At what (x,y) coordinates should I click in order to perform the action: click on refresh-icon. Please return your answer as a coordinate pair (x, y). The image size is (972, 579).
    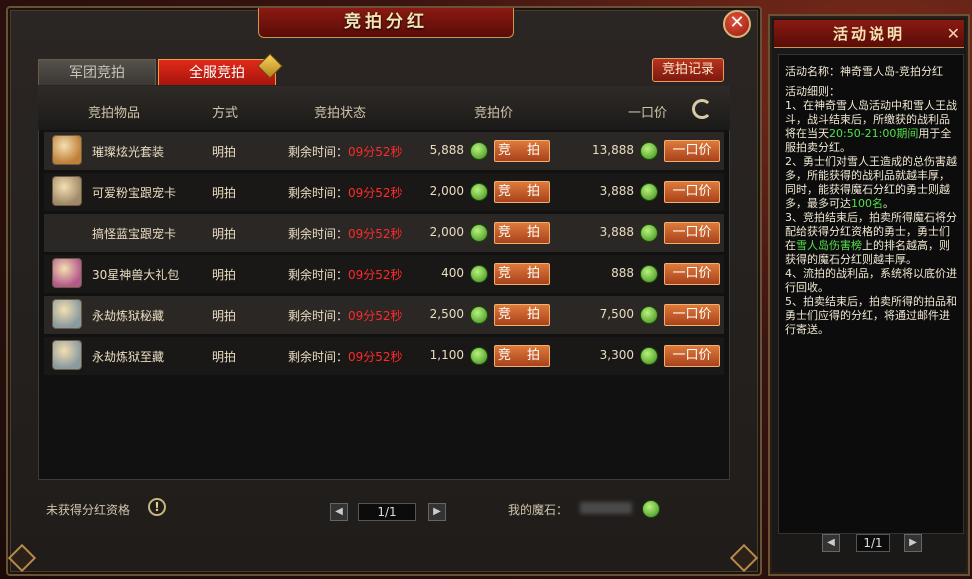
    Looking at the image, I should click on (702, 109).